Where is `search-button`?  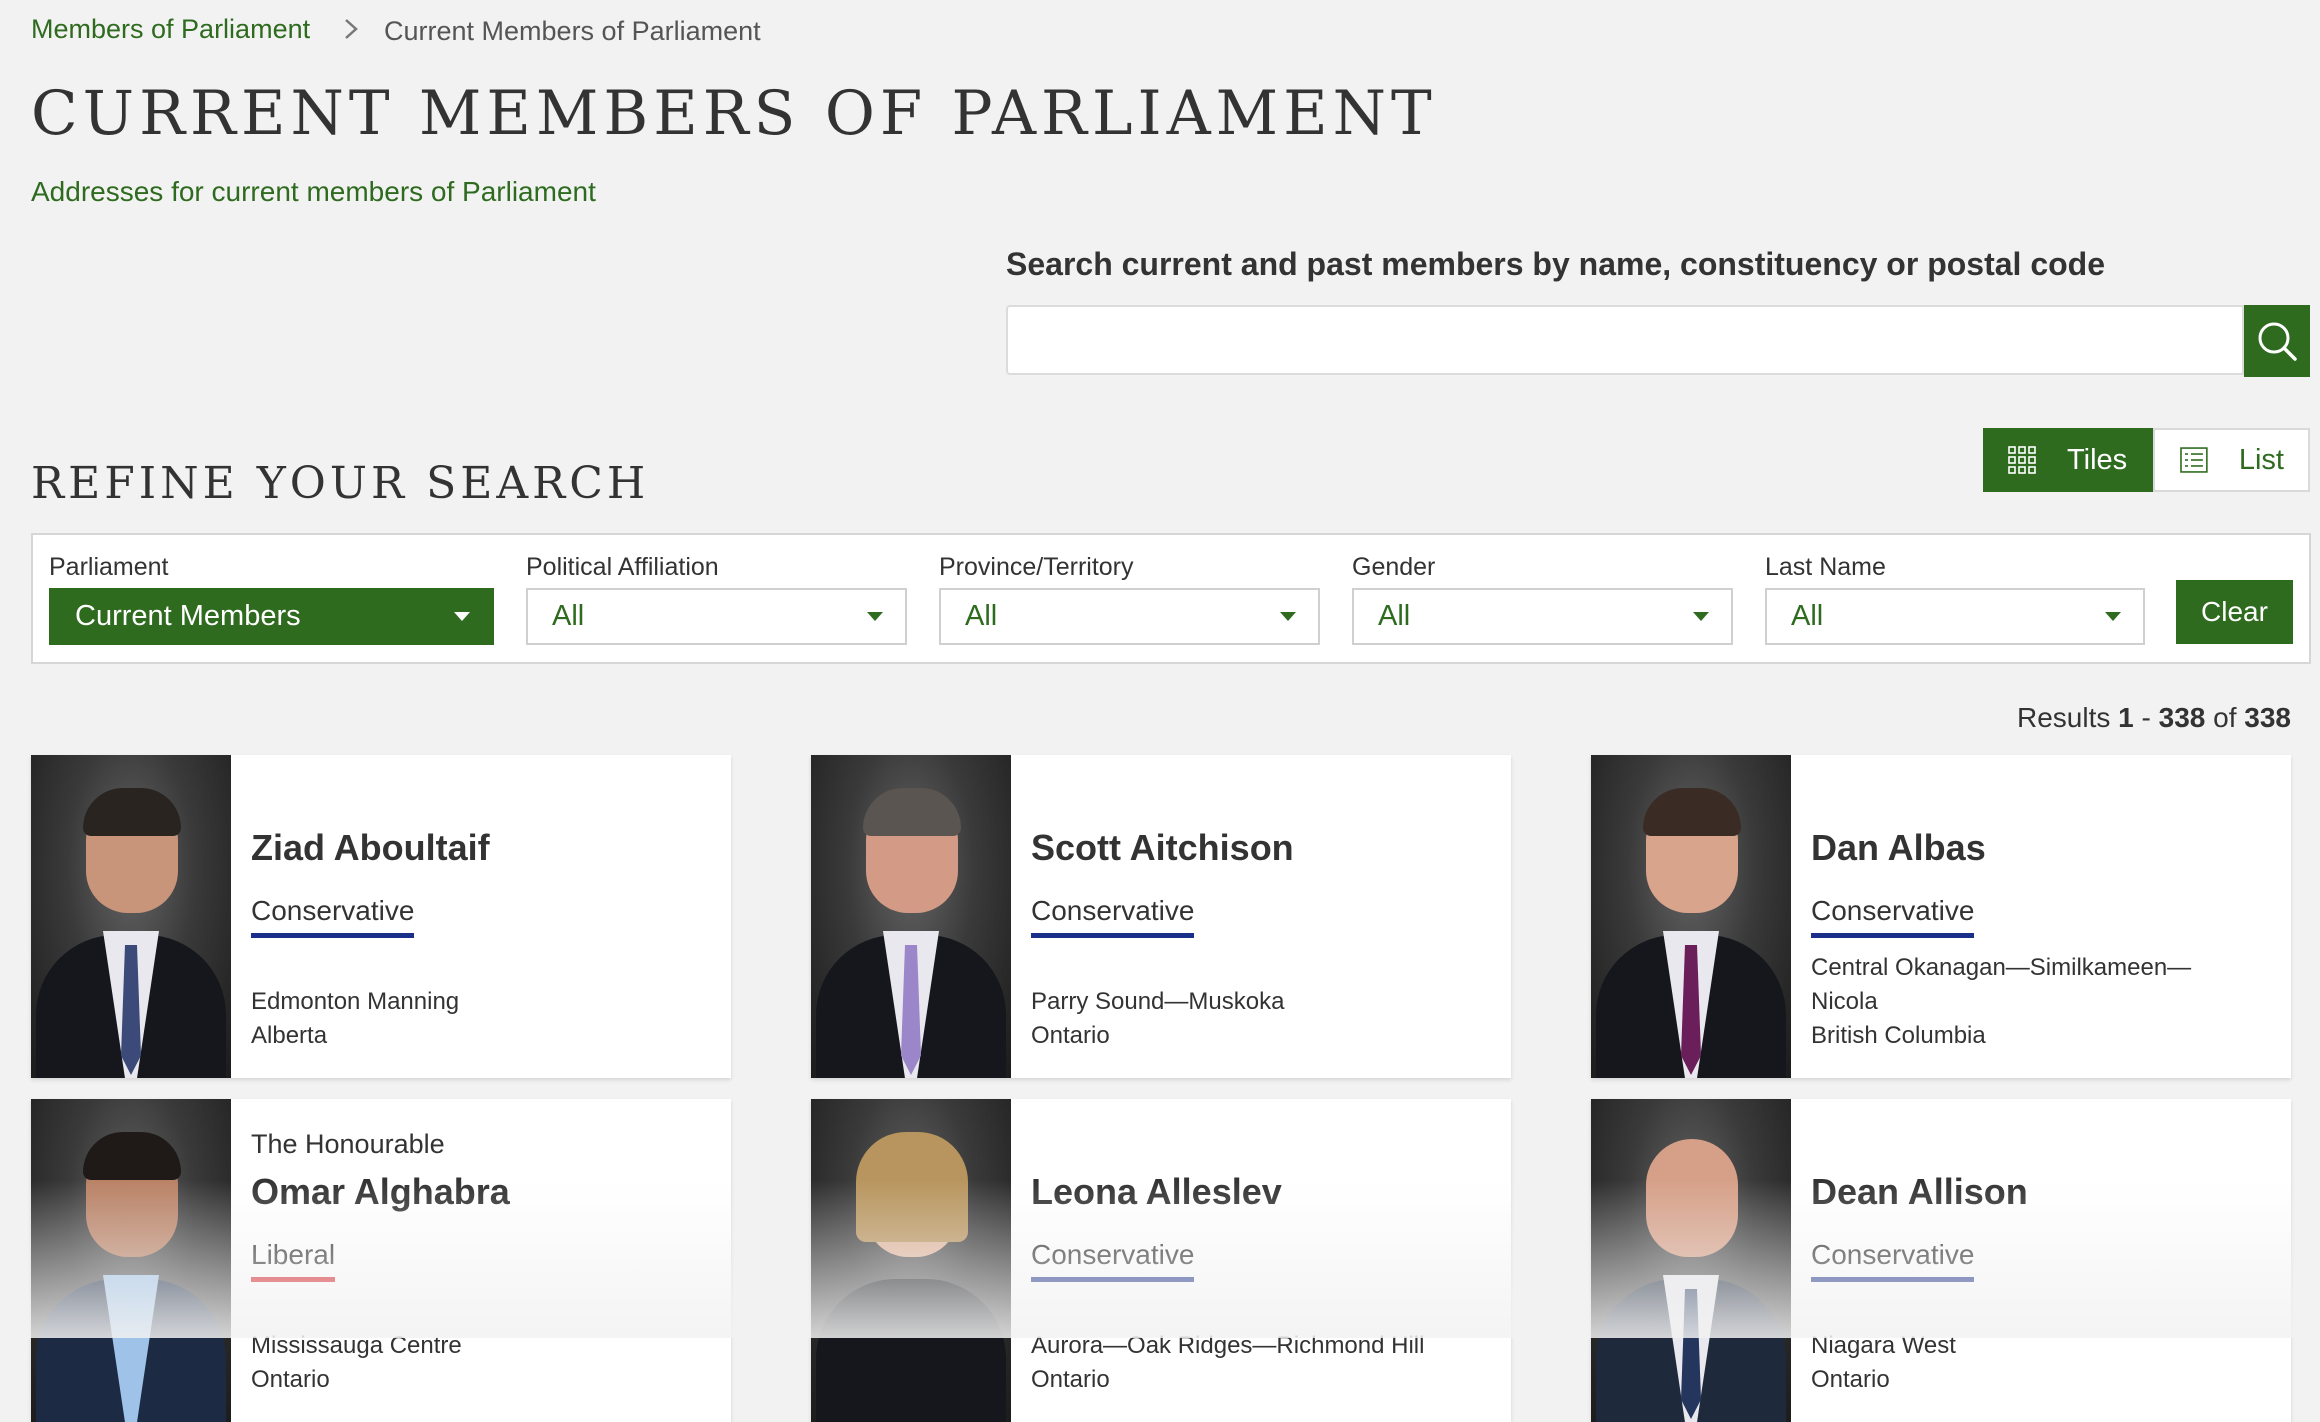
search-button is located at coordinates (2277, 341).